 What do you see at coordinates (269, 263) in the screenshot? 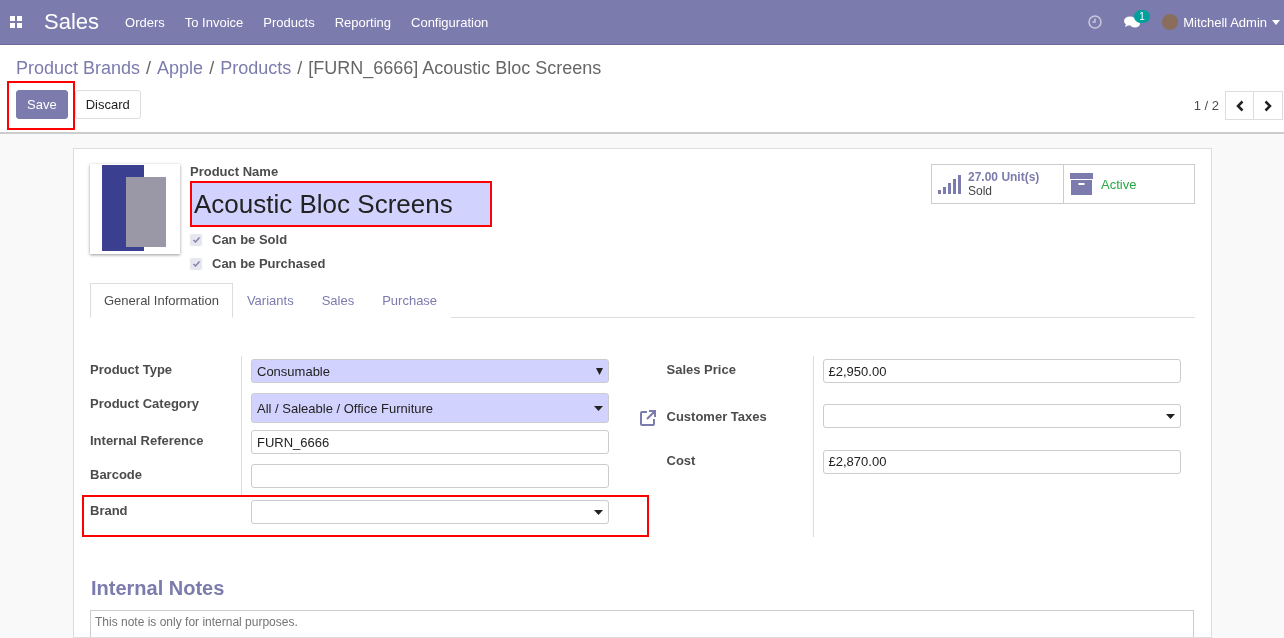
I see `checkbox-label: Can be Purchased` at bounding box center [269, 263].